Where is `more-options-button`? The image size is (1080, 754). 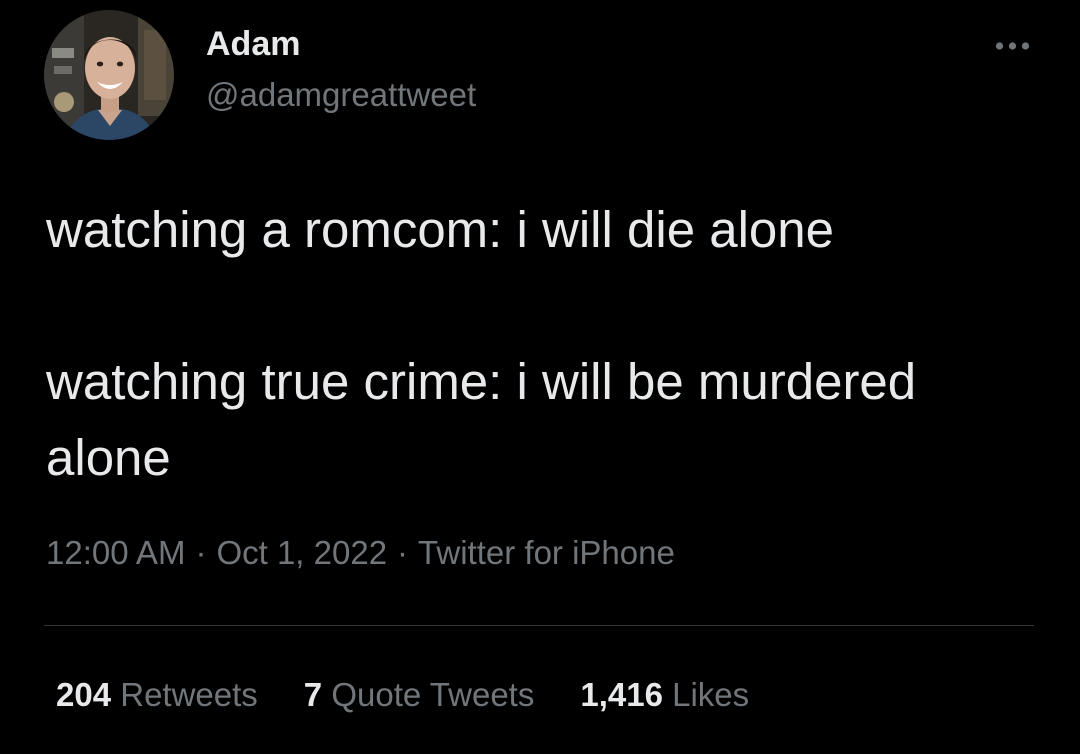
more-options-button is located at coordinates (1014, 46).